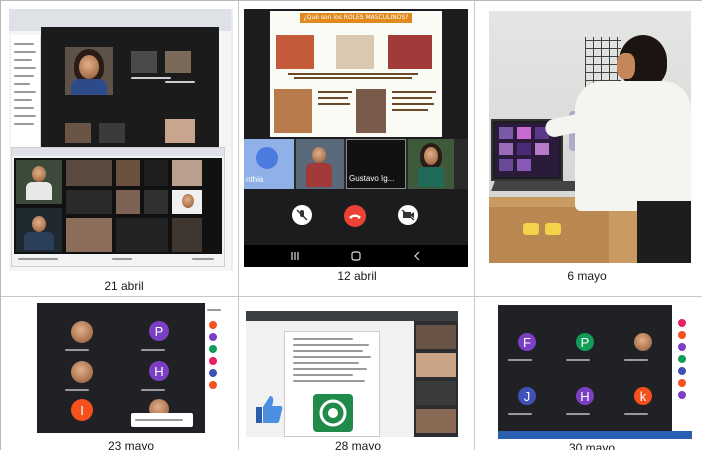 This screenshot has width=702, height=450. I want to click on android-nav-bar, so click(356, 256).